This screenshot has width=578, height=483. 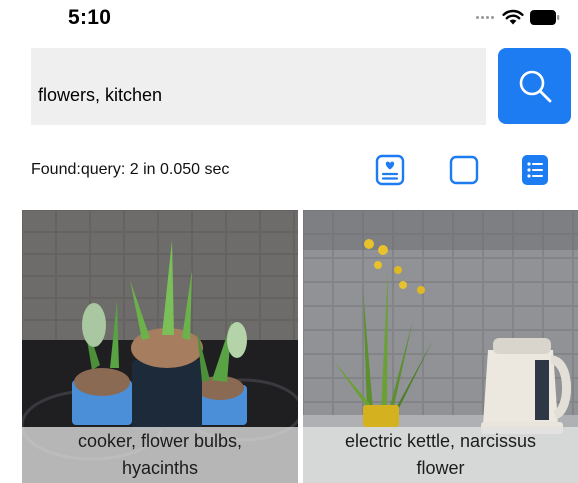 I want to click on search-icon, so click(x=535, y=86).